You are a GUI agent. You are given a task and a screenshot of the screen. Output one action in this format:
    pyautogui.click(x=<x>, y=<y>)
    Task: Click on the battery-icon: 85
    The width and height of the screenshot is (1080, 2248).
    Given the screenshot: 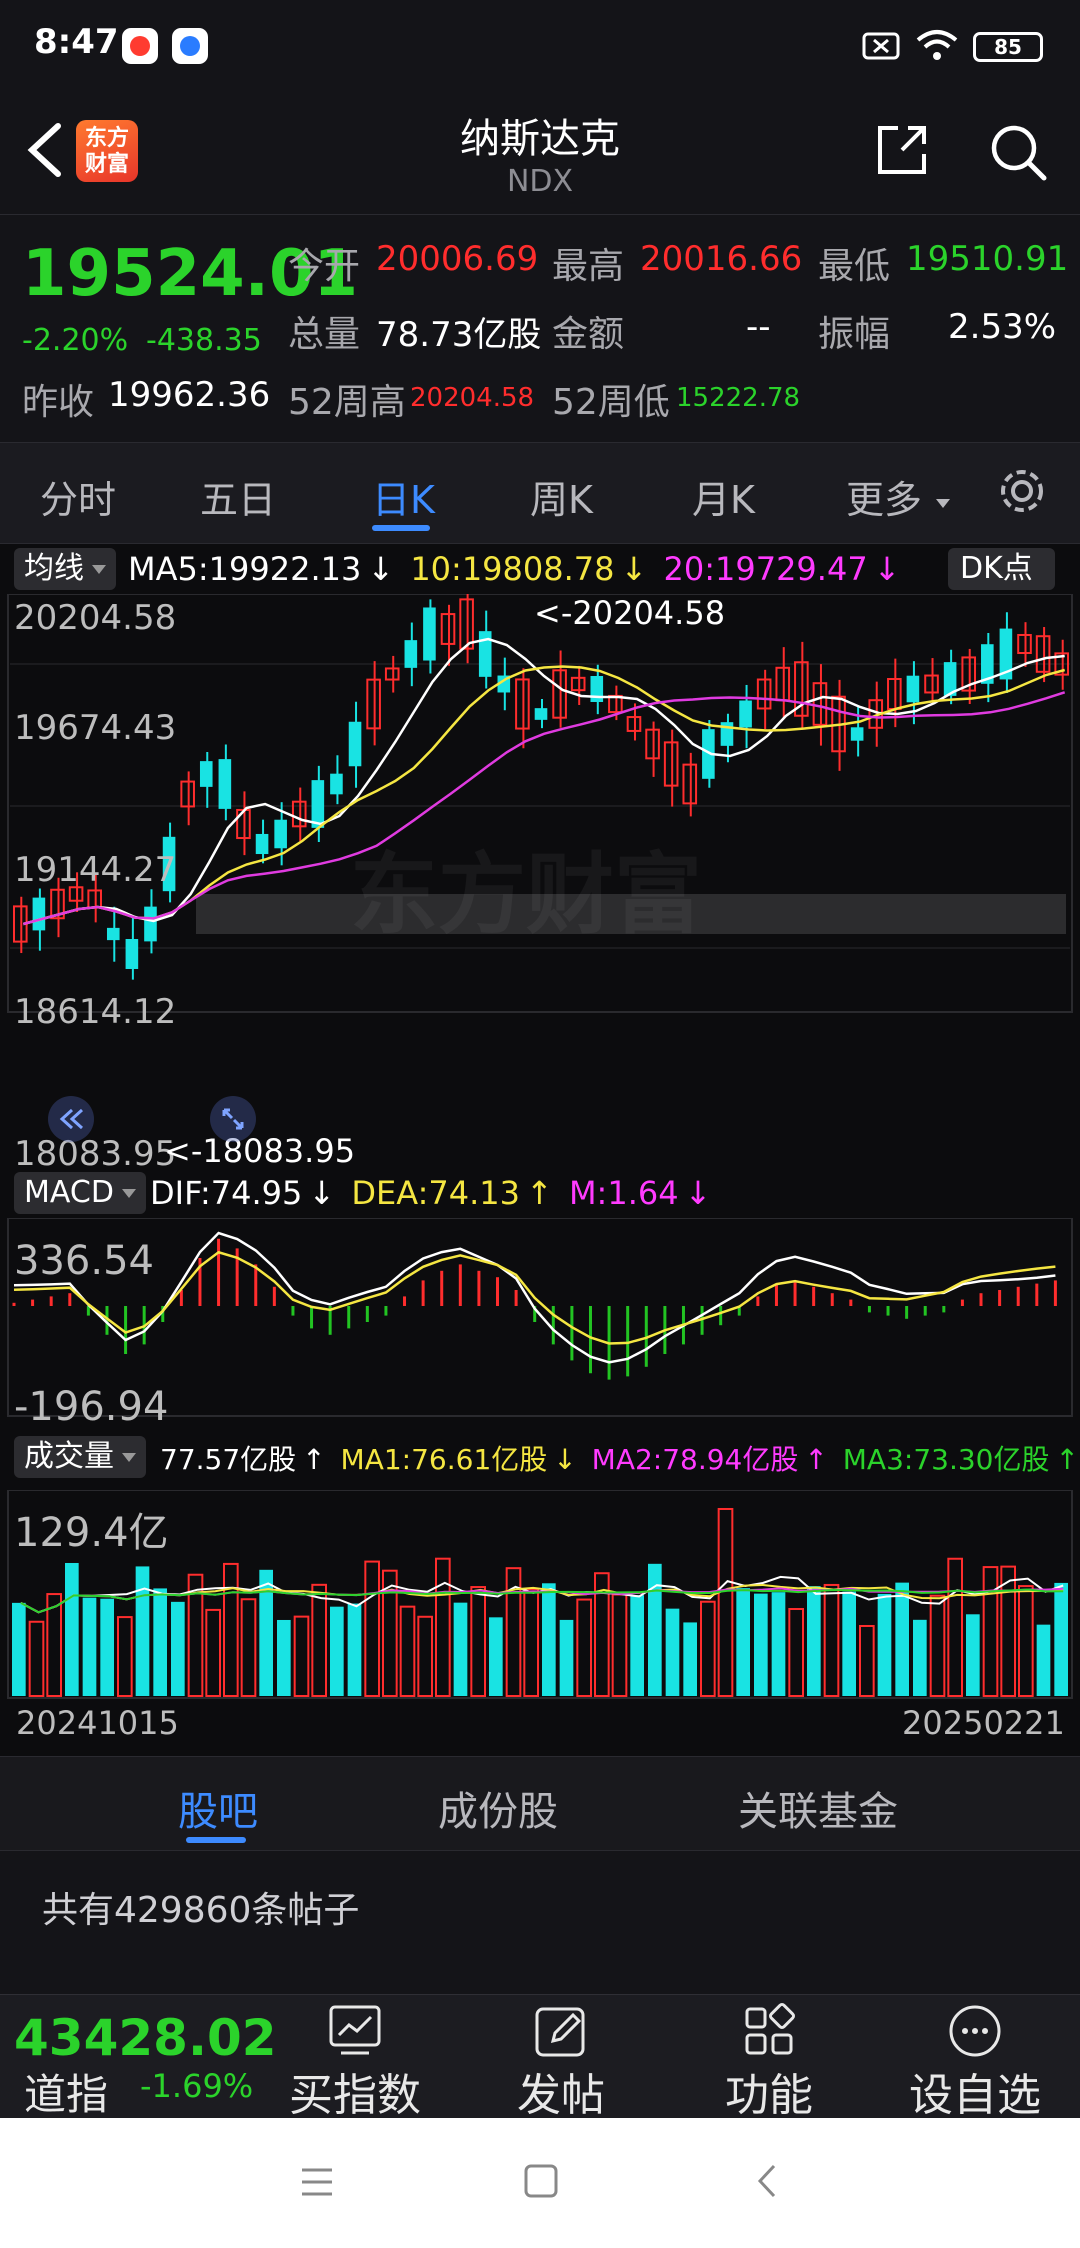 What is the action you would take?
    pyautogui.click(x=1008, y=47)
    